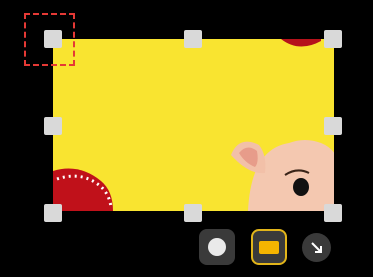 The image size is (373, 277). I want to click on crop-handle-bottom-left, so click(53, 213).